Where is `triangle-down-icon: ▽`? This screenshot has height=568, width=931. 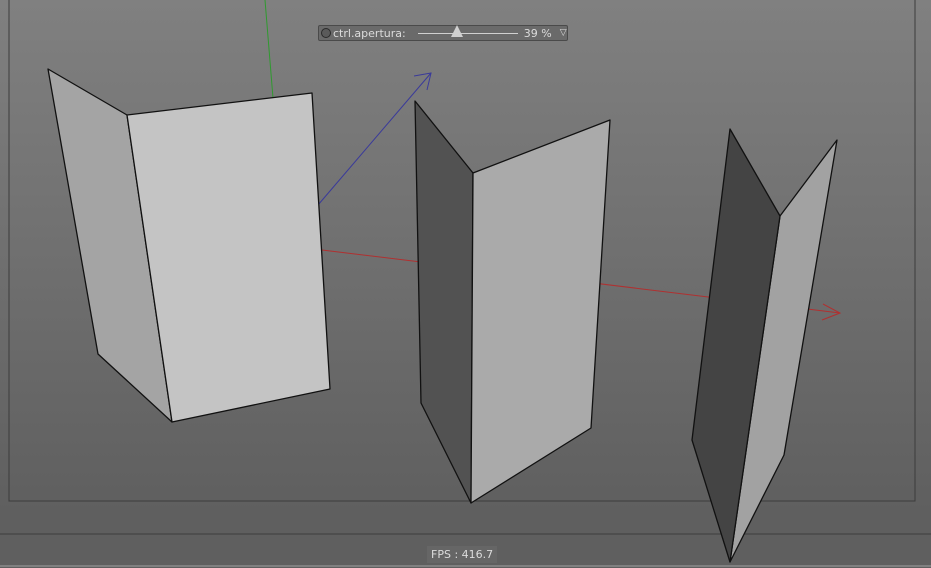
triangle-down-icon: ▽ is located at coordinates (563, 33).